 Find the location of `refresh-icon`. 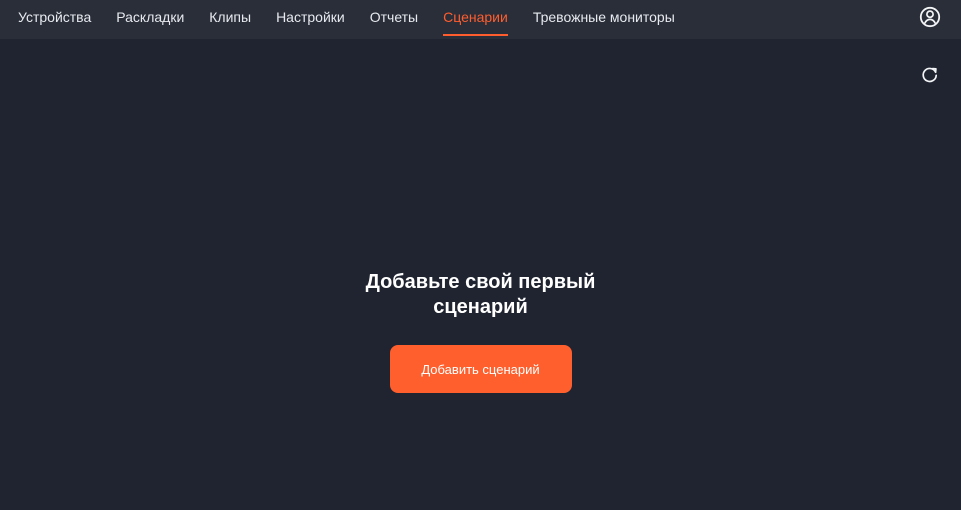

refresh-icon is located at coordinates (930, 75).